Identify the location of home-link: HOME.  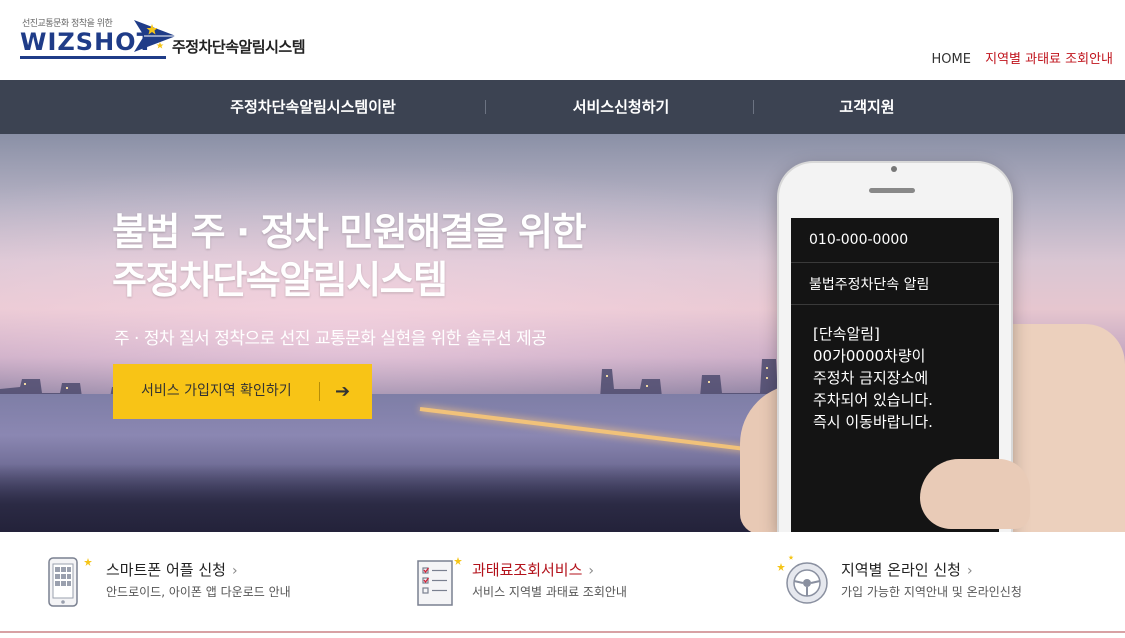
(951, 59).